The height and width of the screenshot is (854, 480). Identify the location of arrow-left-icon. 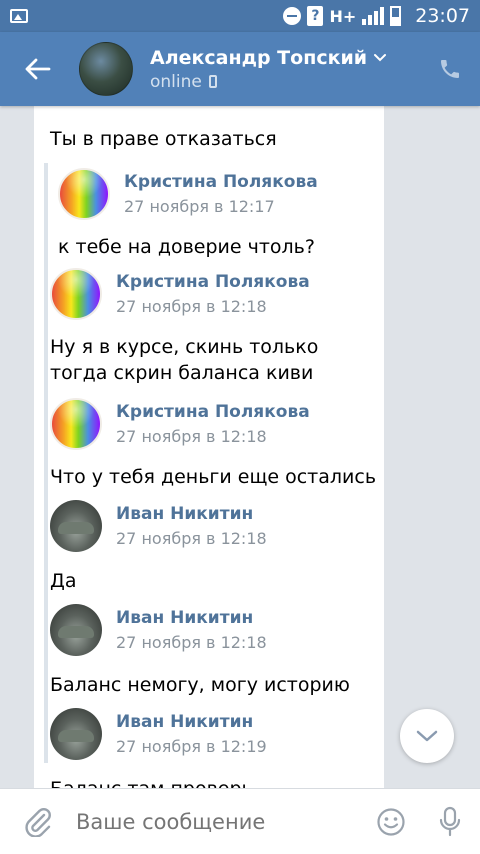
(38, 69).